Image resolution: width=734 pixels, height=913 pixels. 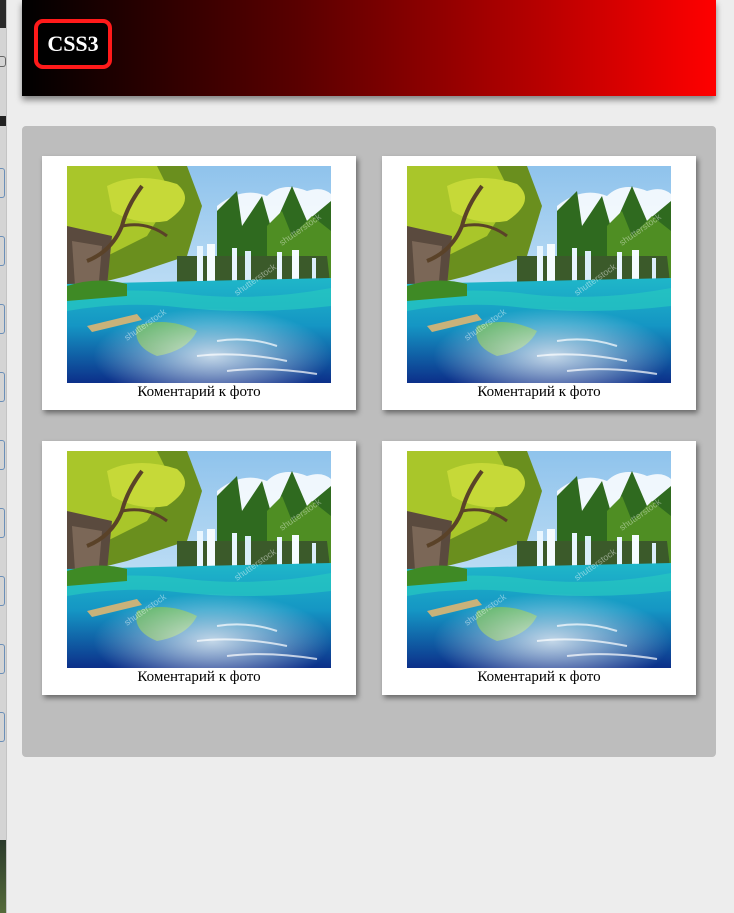 What do you see at coordinates (3, 876) in the screenshot?
I see `edge-image-fragment` at bounding box center [3, 876].